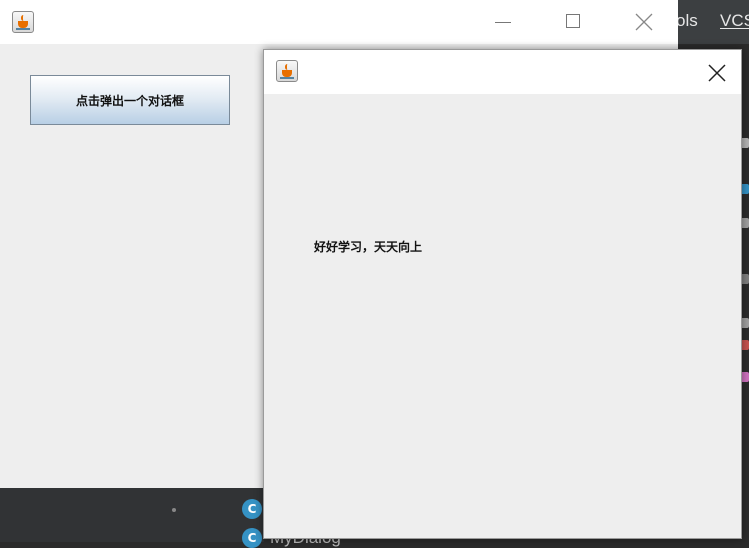  I want to click on minimize-icon, so click(504, 22).